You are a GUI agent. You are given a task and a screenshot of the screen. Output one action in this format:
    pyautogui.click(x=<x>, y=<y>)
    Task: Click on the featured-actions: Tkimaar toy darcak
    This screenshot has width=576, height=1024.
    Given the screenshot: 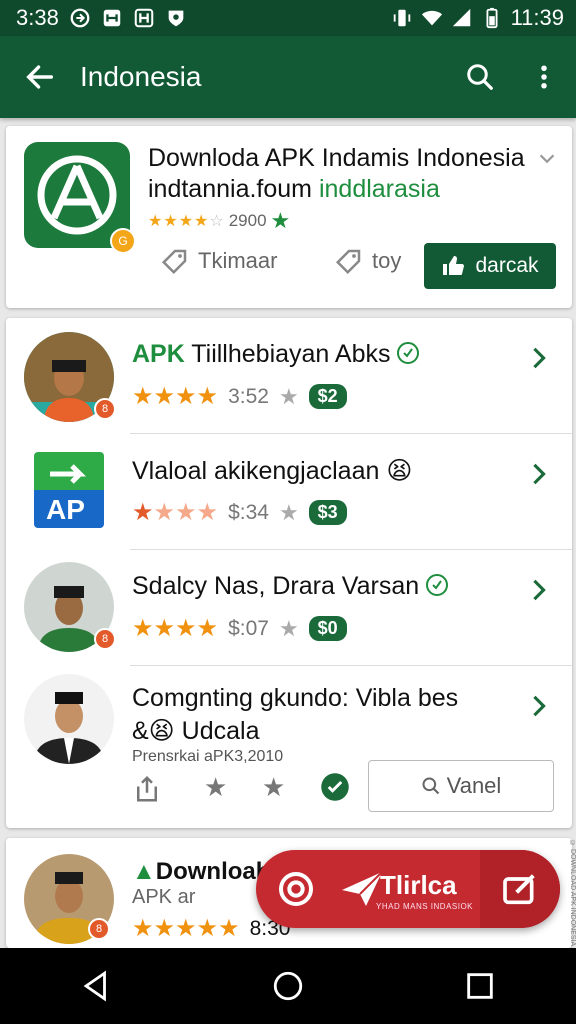 What is the action you would take?
    pyautogui.click(x=289, y=269)
    